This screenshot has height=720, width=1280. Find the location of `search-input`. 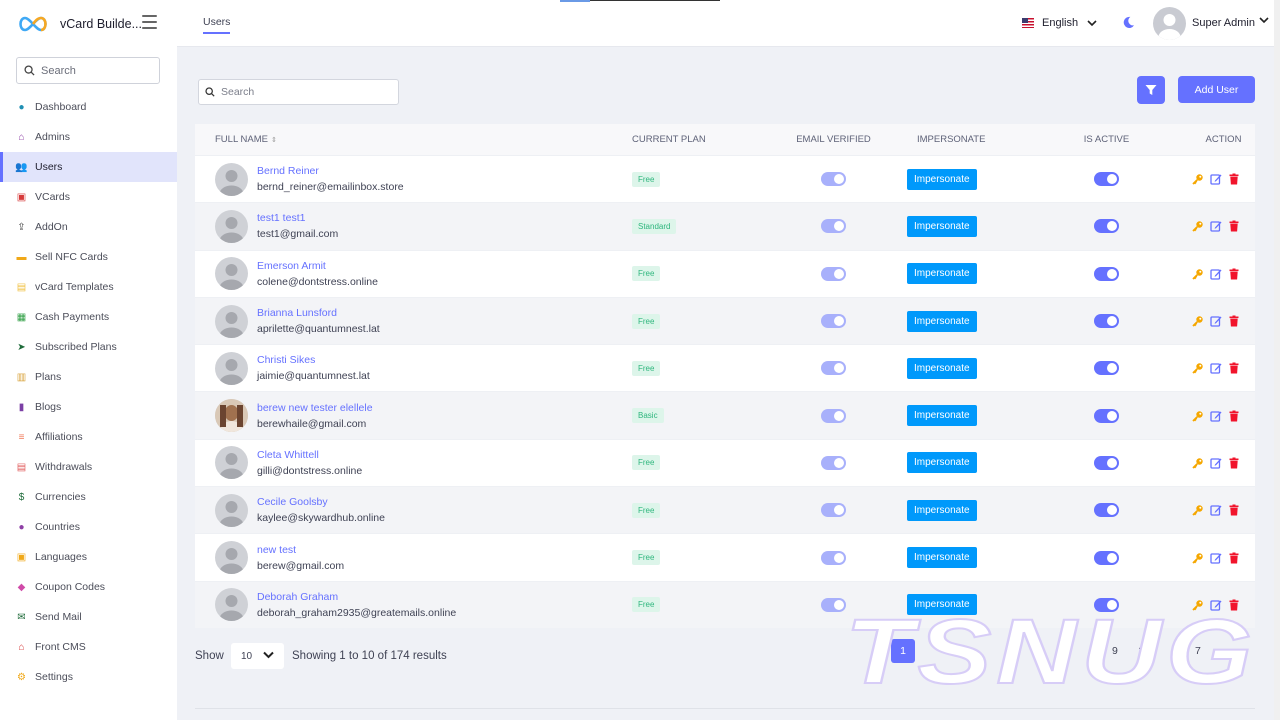

search-input is located at coordinates (306, 92).